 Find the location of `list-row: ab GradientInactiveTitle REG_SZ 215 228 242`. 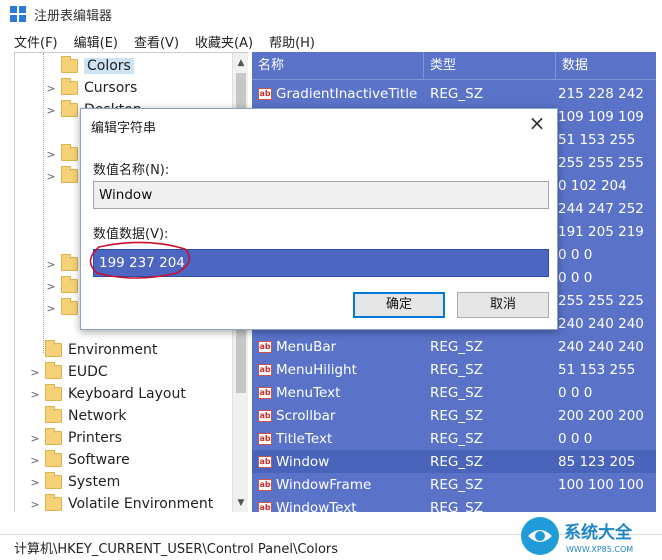

list-row: ab GradientInactiveTitle REG_SZ 215 228 242 is located at coordinates (454, 93).